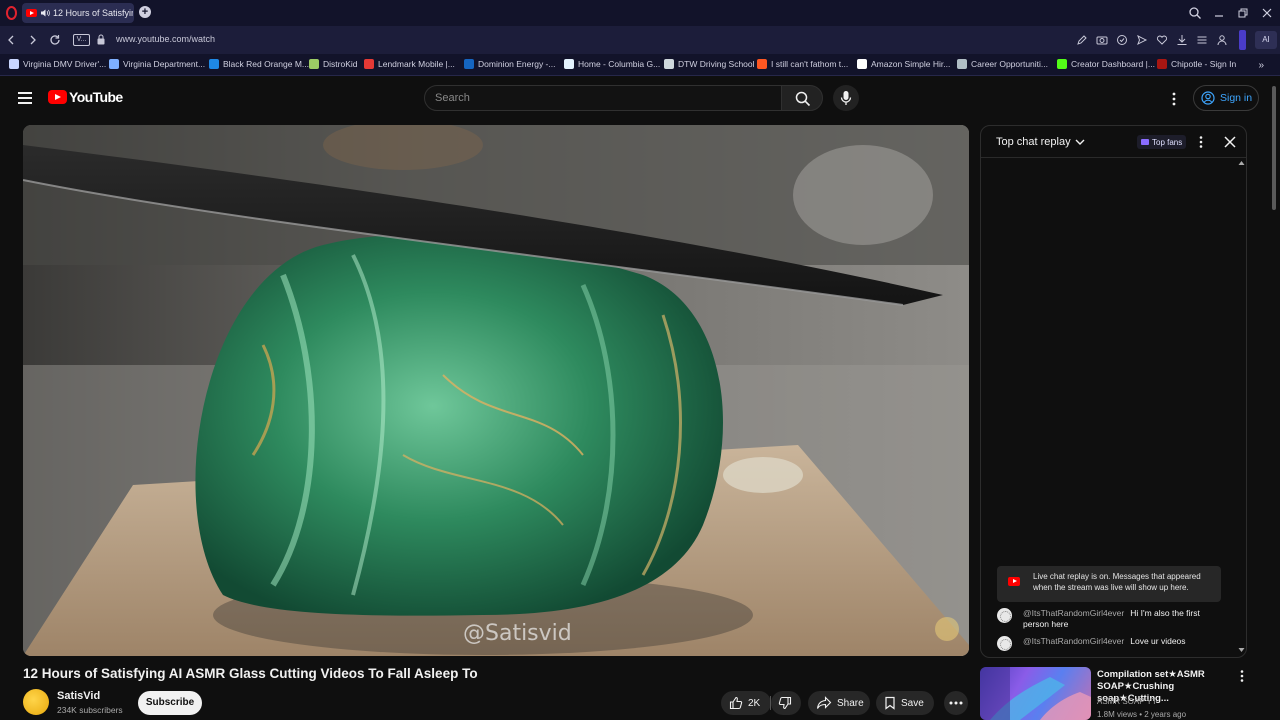  I want to click on new-tab-button: +, so click(145, 12).